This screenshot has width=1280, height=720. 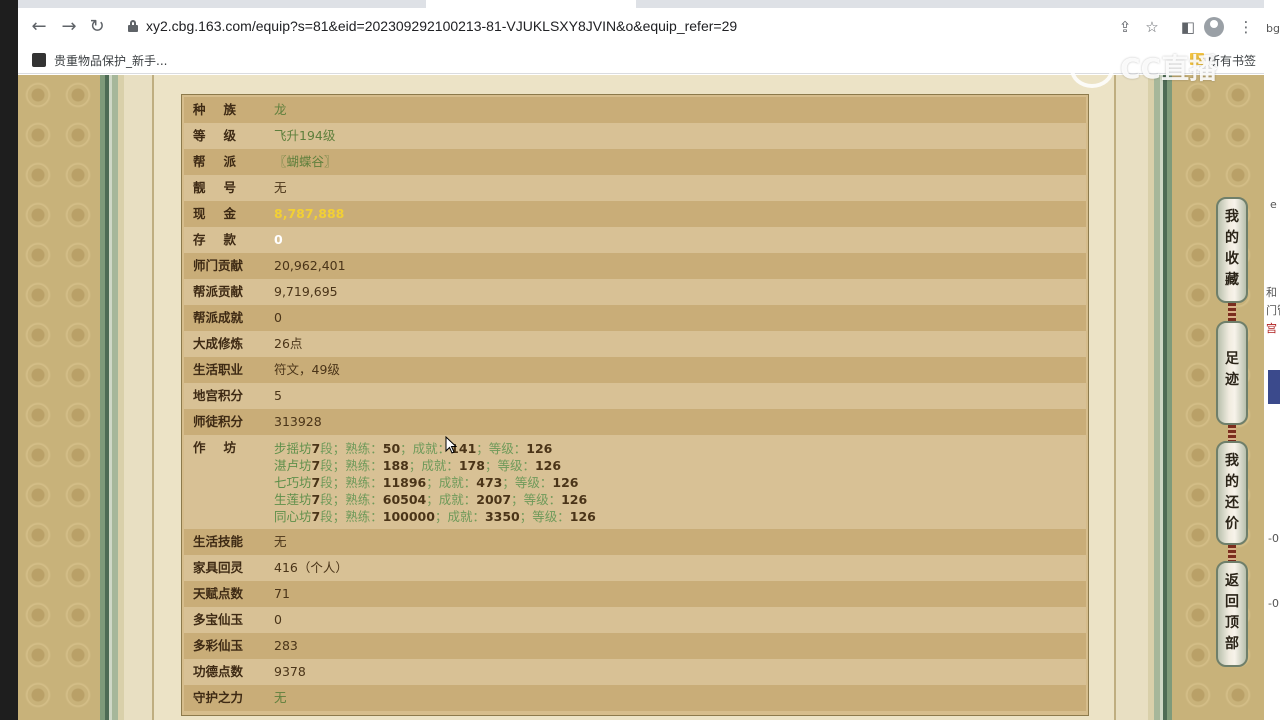 I want to click on side-button-char: 足, so click(x=1232, y=359).